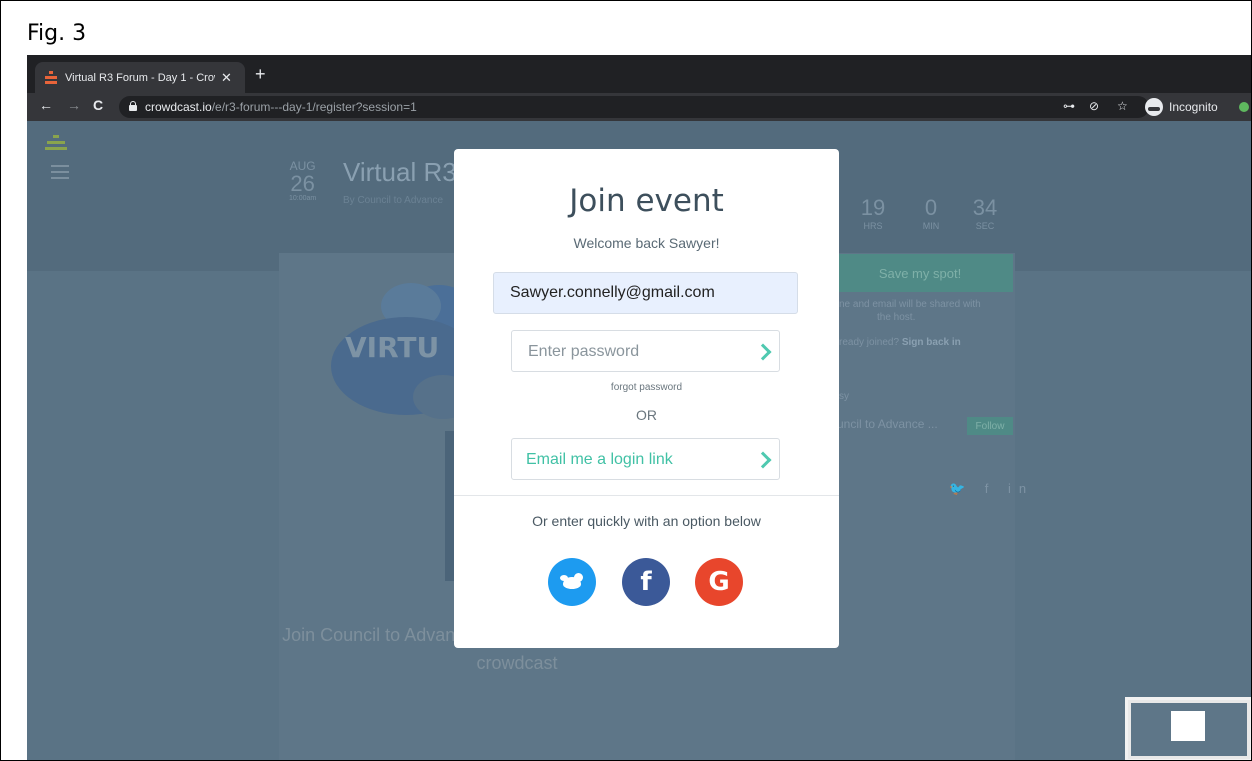  Describe the element at coordinates (873, 207) in the screenshot. I see `countdown-number: 19` at that location.